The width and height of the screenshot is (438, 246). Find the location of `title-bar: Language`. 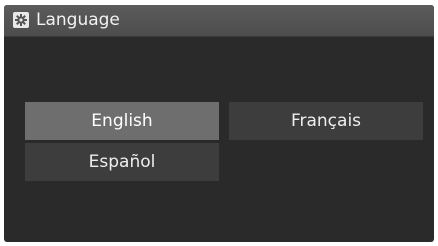

title-bar: Language is located at coordinates (219, 21).